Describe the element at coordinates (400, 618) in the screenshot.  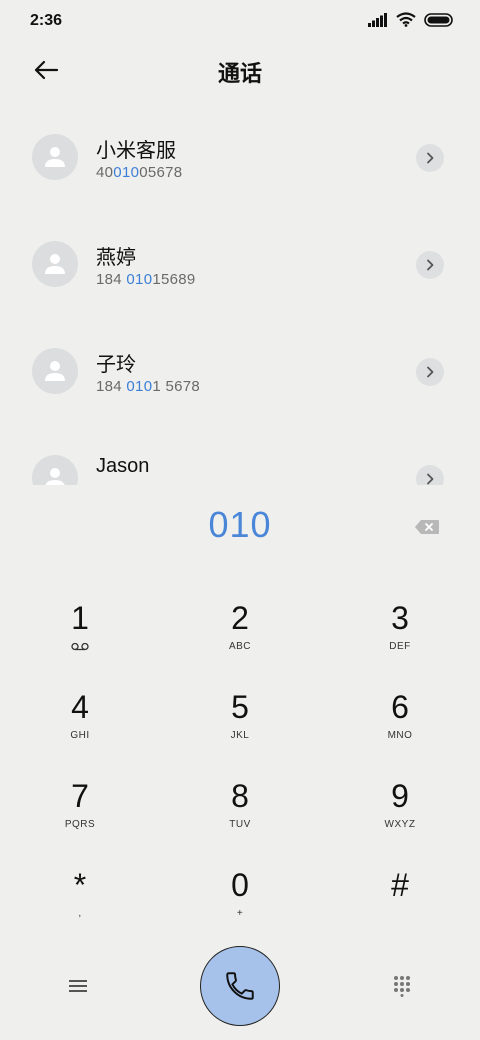
I see `key-digit: 3` at that location.